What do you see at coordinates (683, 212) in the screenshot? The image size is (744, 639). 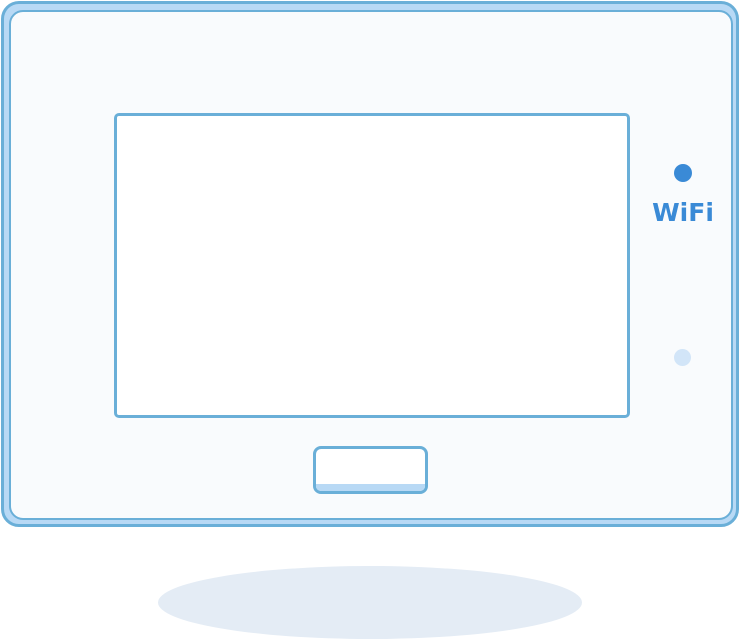 I see `wifi-label: WiFi` at bounding box center [683, 212].